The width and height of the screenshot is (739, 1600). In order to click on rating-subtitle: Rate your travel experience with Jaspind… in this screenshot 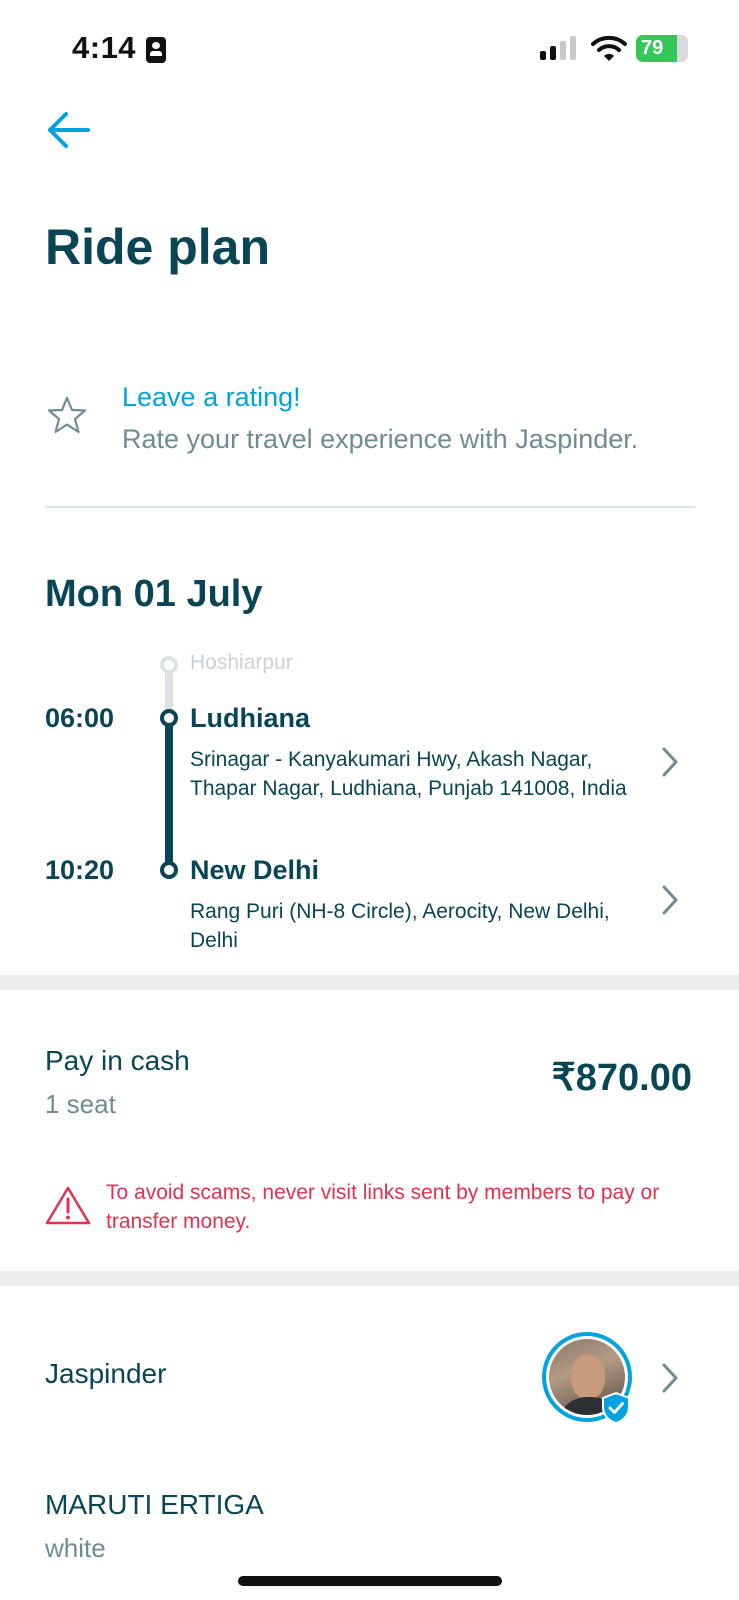, I will do `click(380, 439)`.